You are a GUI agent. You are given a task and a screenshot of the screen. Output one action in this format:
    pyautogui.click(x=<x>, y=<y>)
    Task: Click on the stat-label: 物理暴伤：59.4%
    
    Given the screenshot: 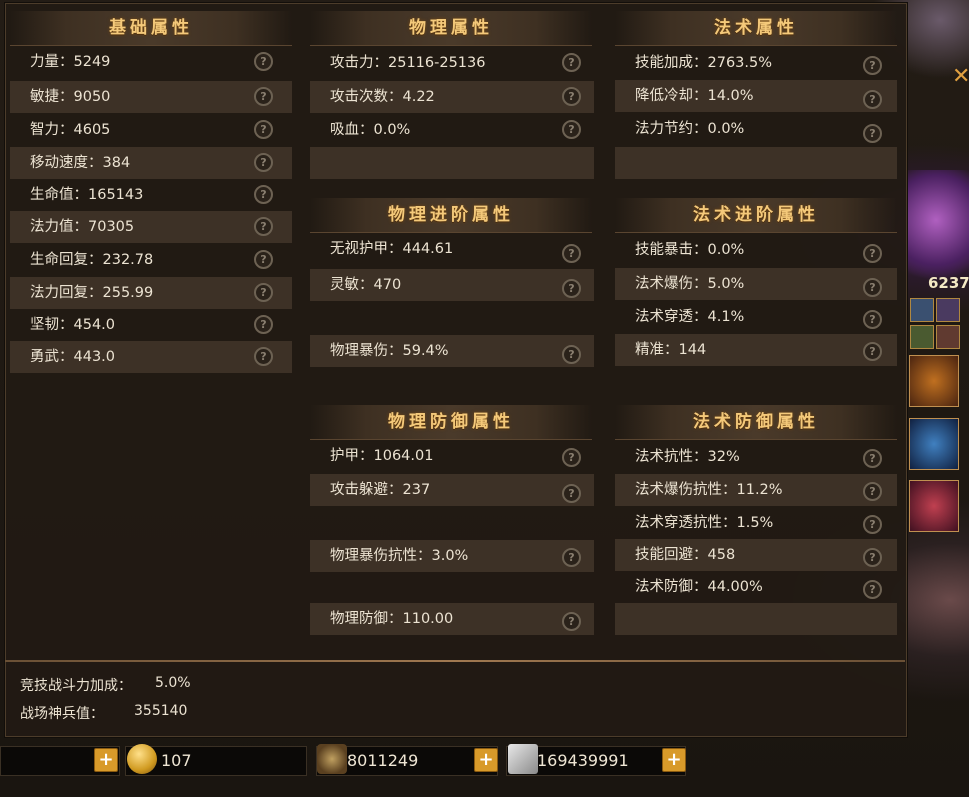 What is the action you would take?
    pyautogui.click(x=389, y=351)
    